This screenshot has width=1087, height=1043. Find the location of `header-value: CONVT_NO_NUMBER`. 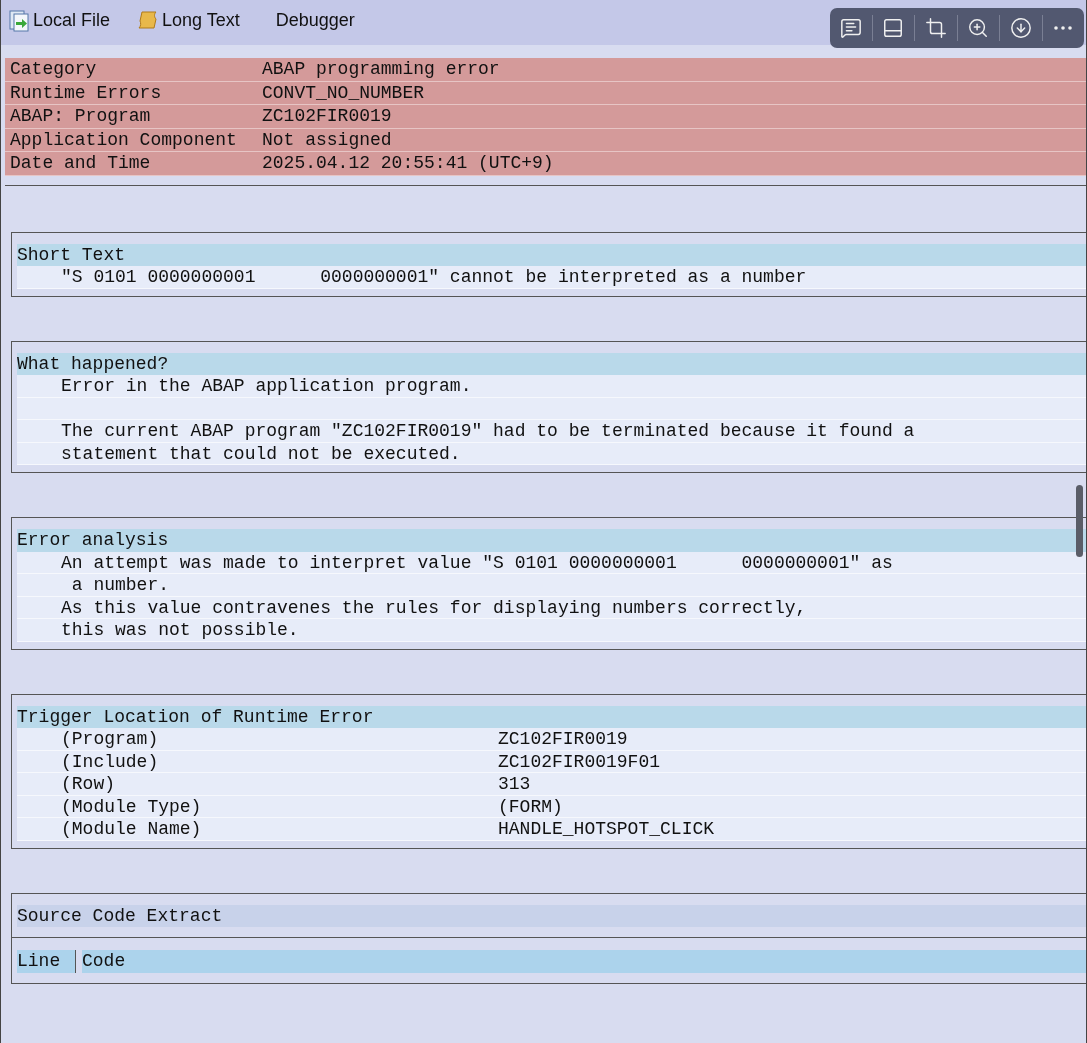

header-value: CONVT_NO_NUMBER is located at coordinates (343, 92).